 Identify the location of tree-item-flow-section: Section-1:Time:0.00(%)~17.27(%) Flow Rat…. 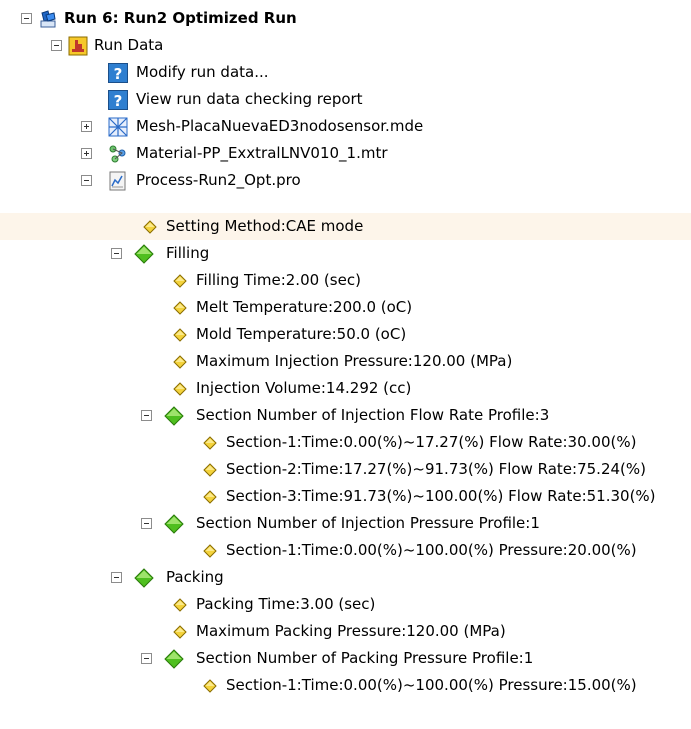
(345, 442).